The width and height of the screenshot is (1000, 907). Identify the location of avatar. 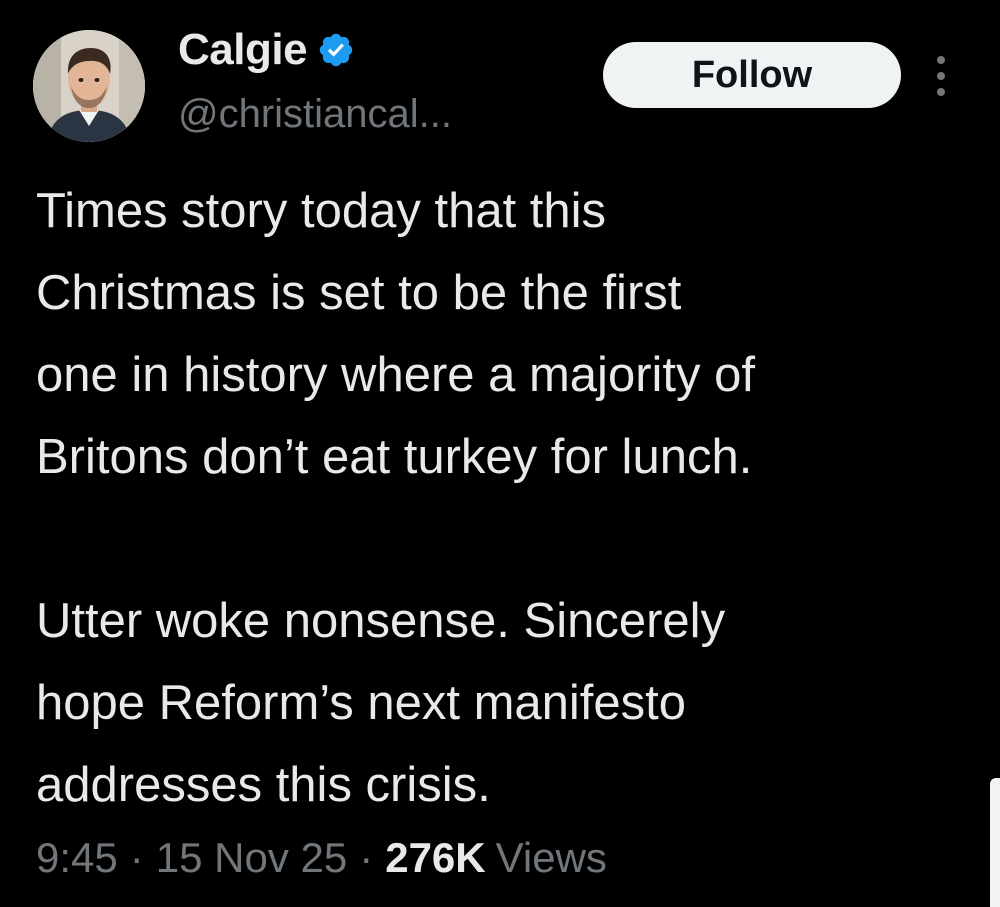
(89, 86).